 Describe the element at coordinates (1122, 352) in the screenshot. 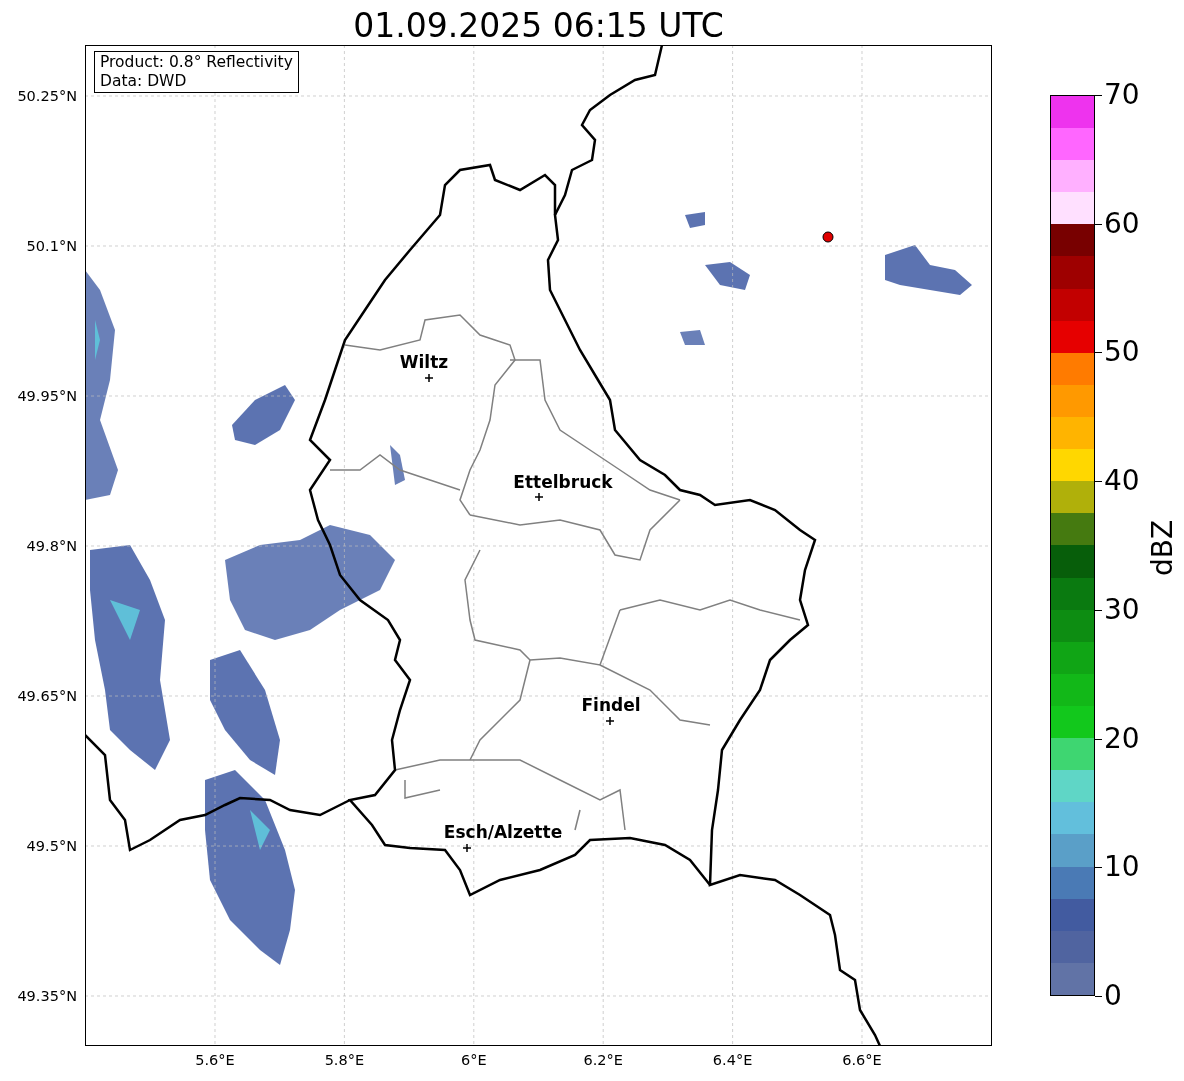

I see `colorbar-tick-label: 50` at that location.